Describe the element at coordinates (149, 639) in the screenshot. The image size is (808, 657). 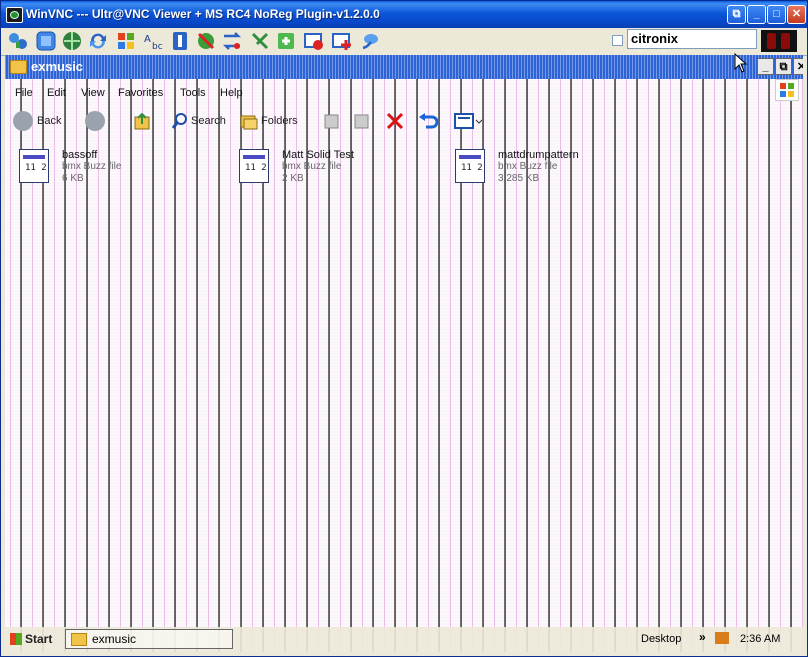
I see `taskbar-item-exmusic: exmusic` at that location.